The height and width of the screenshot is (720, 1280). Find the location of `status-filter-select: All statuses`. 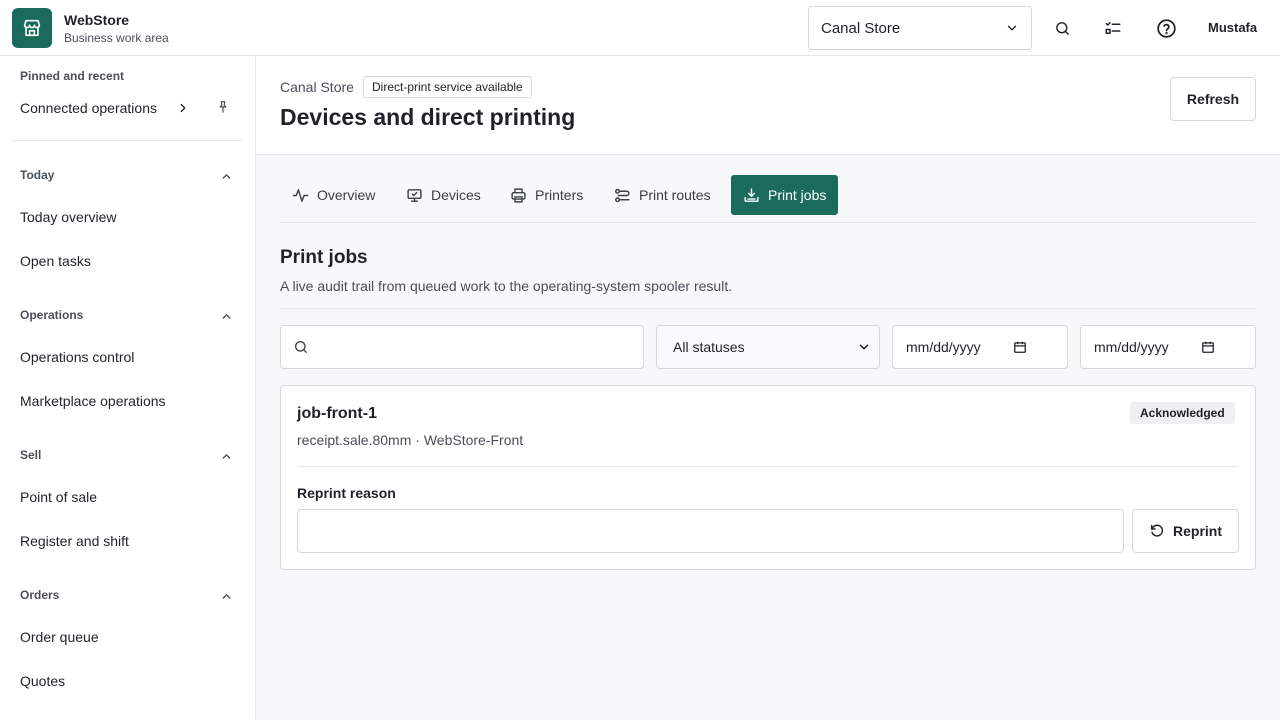

status-filter-select: All statuses is located at coordinates (768, 347).